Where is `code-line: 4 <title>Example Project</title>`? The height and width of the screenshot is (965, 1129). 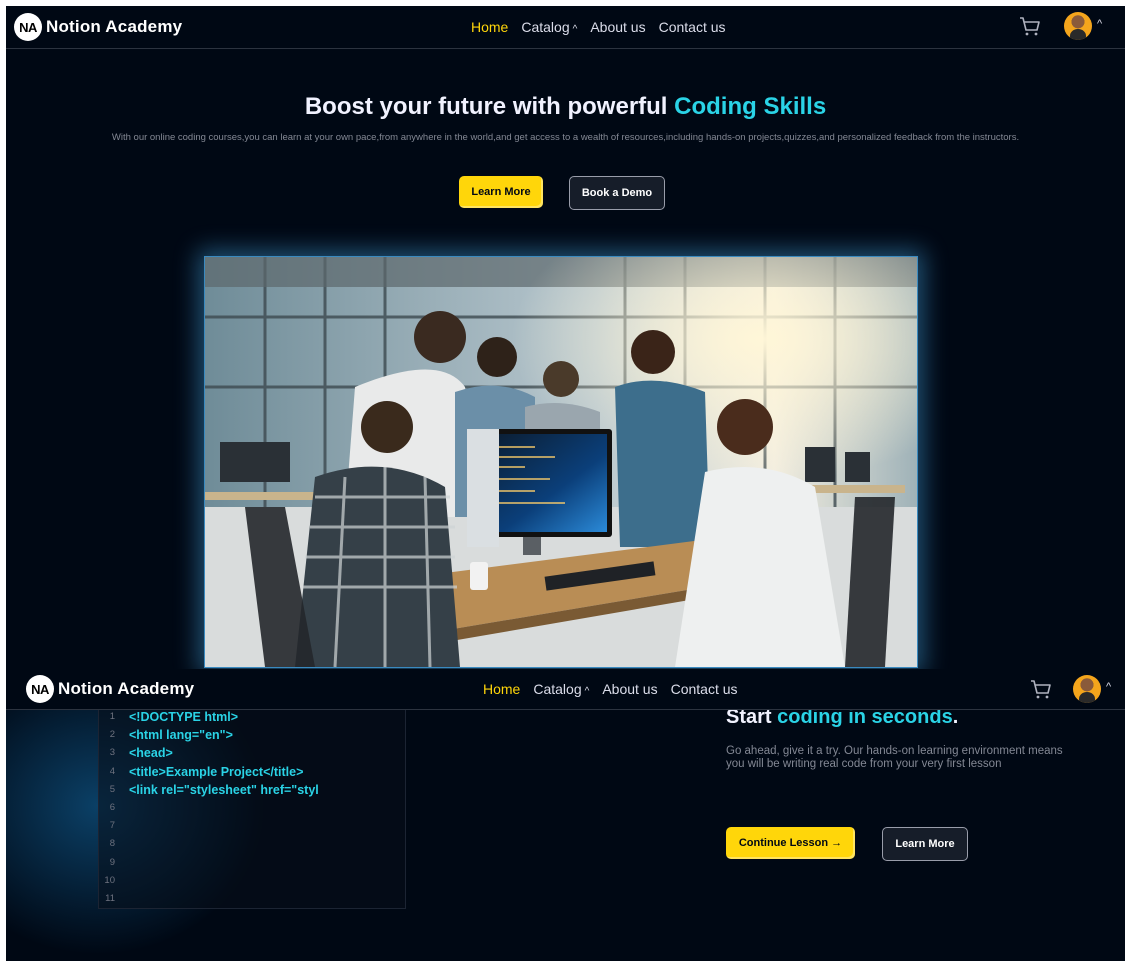
code-line: 4 <title>Example Project</title> is located at coordinates (201, 773).